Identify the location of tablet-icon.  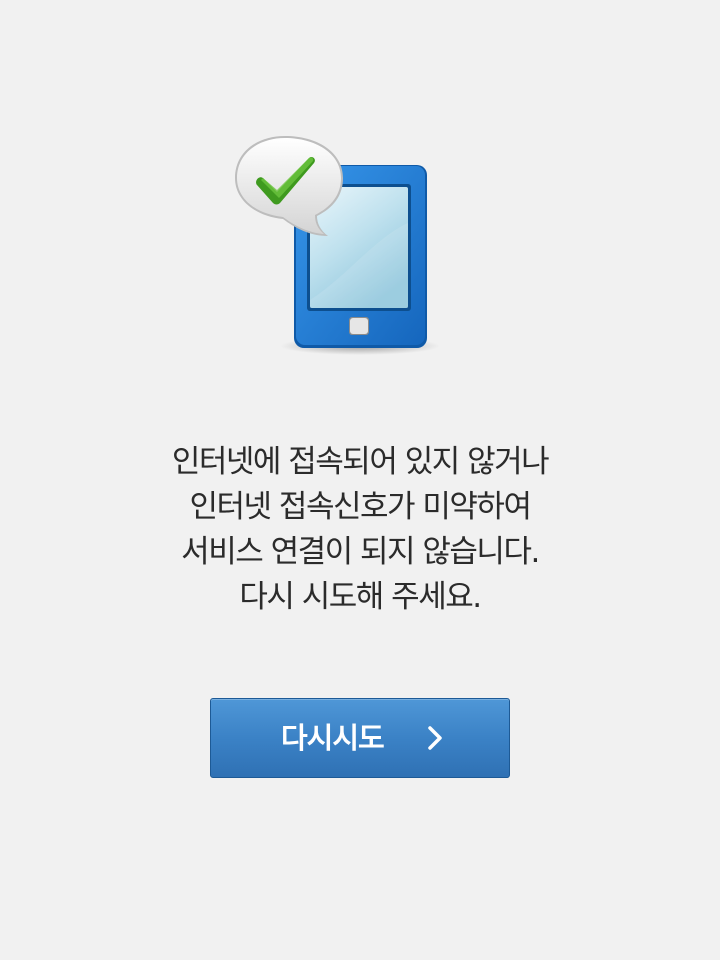
(337, 245).